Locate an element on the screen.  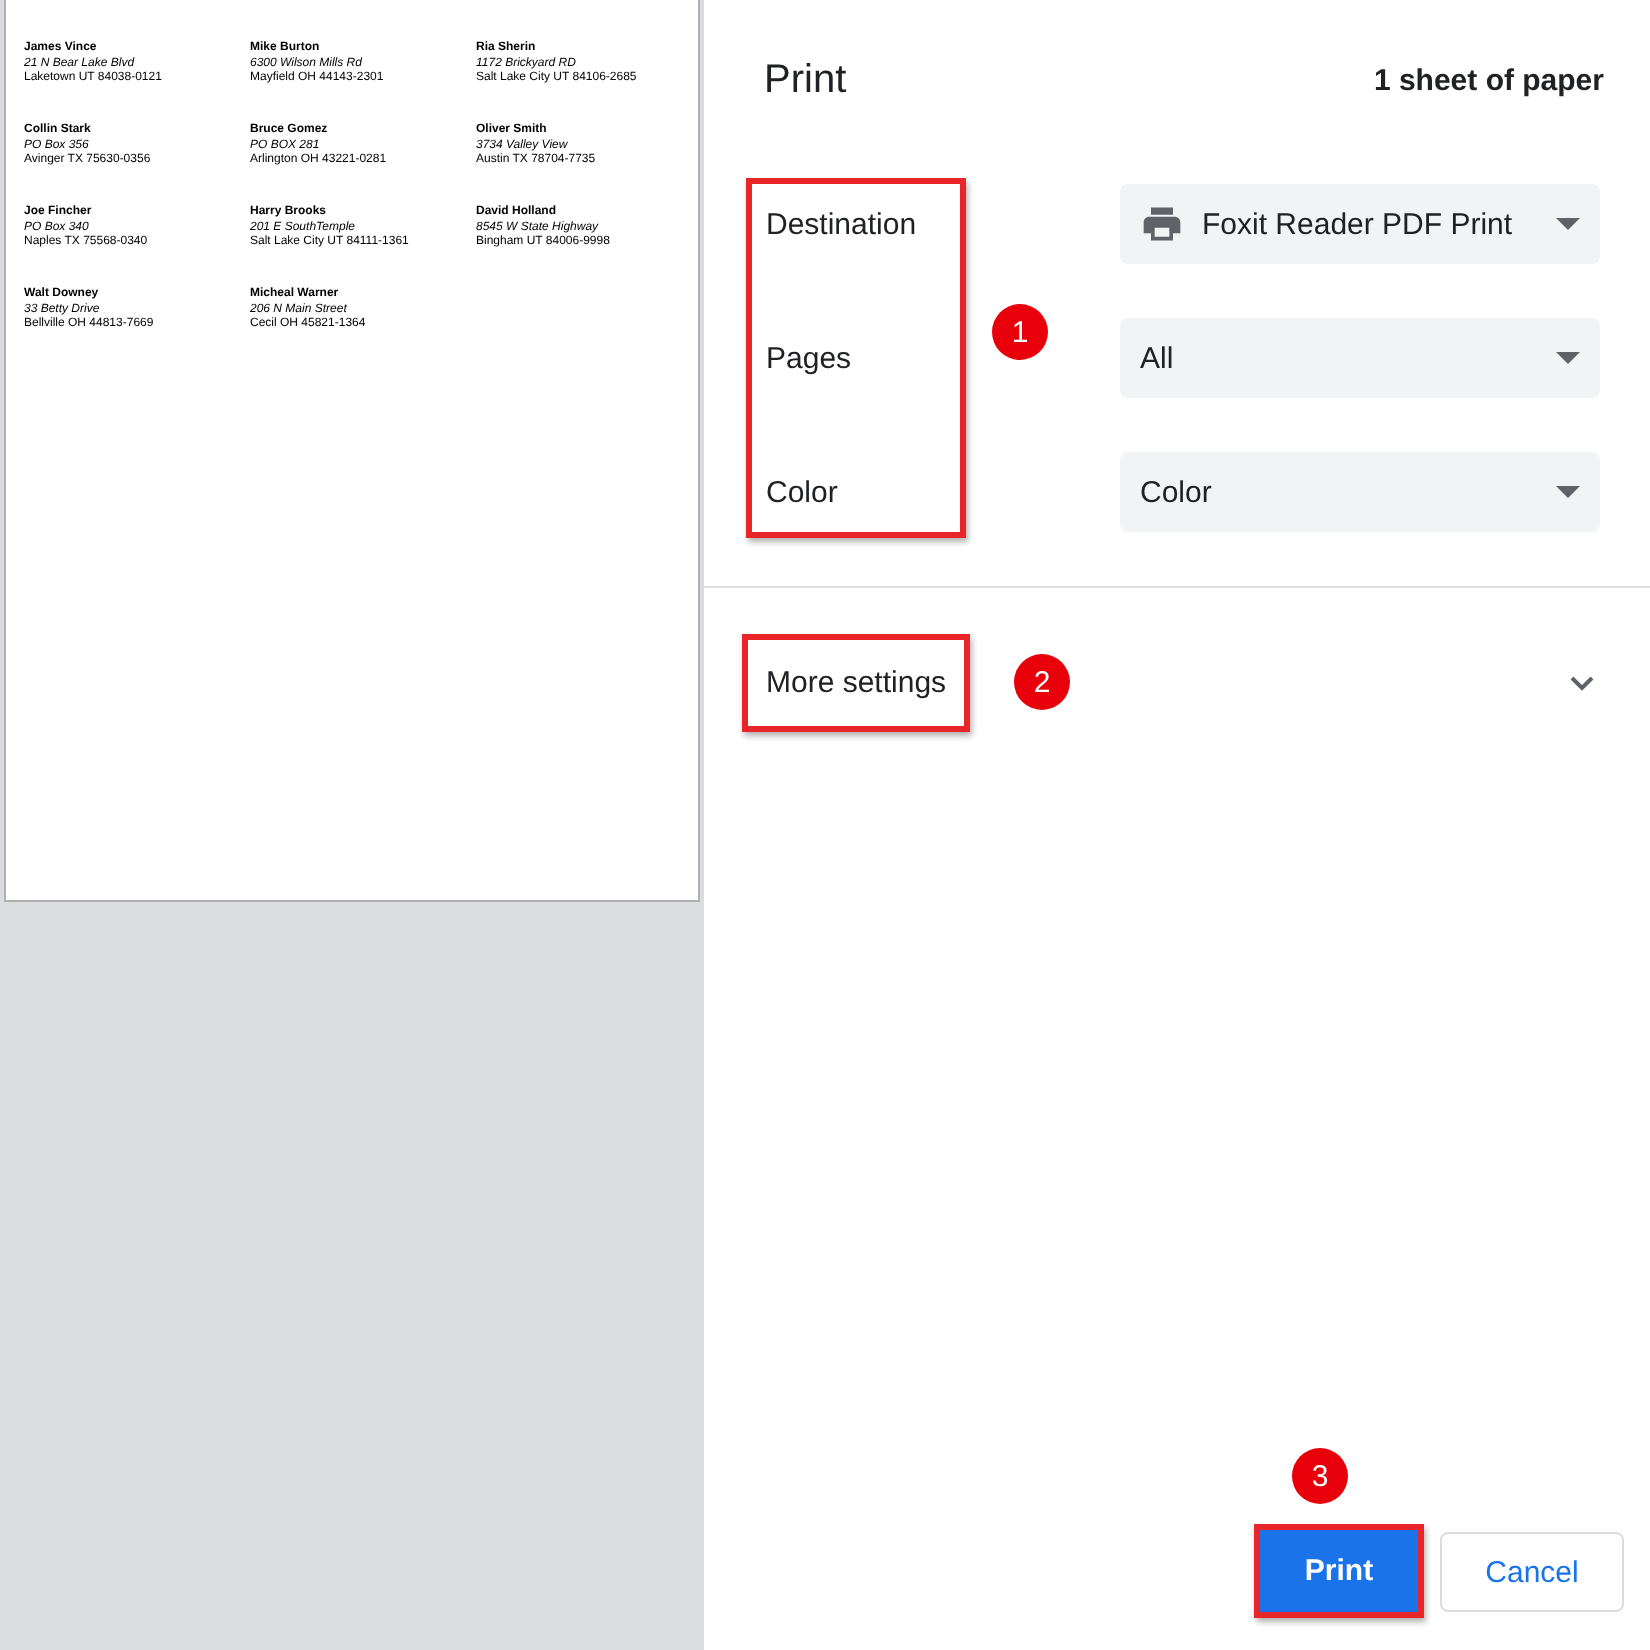
callout-badge: 3 is located at coordinates (1320, 1476).